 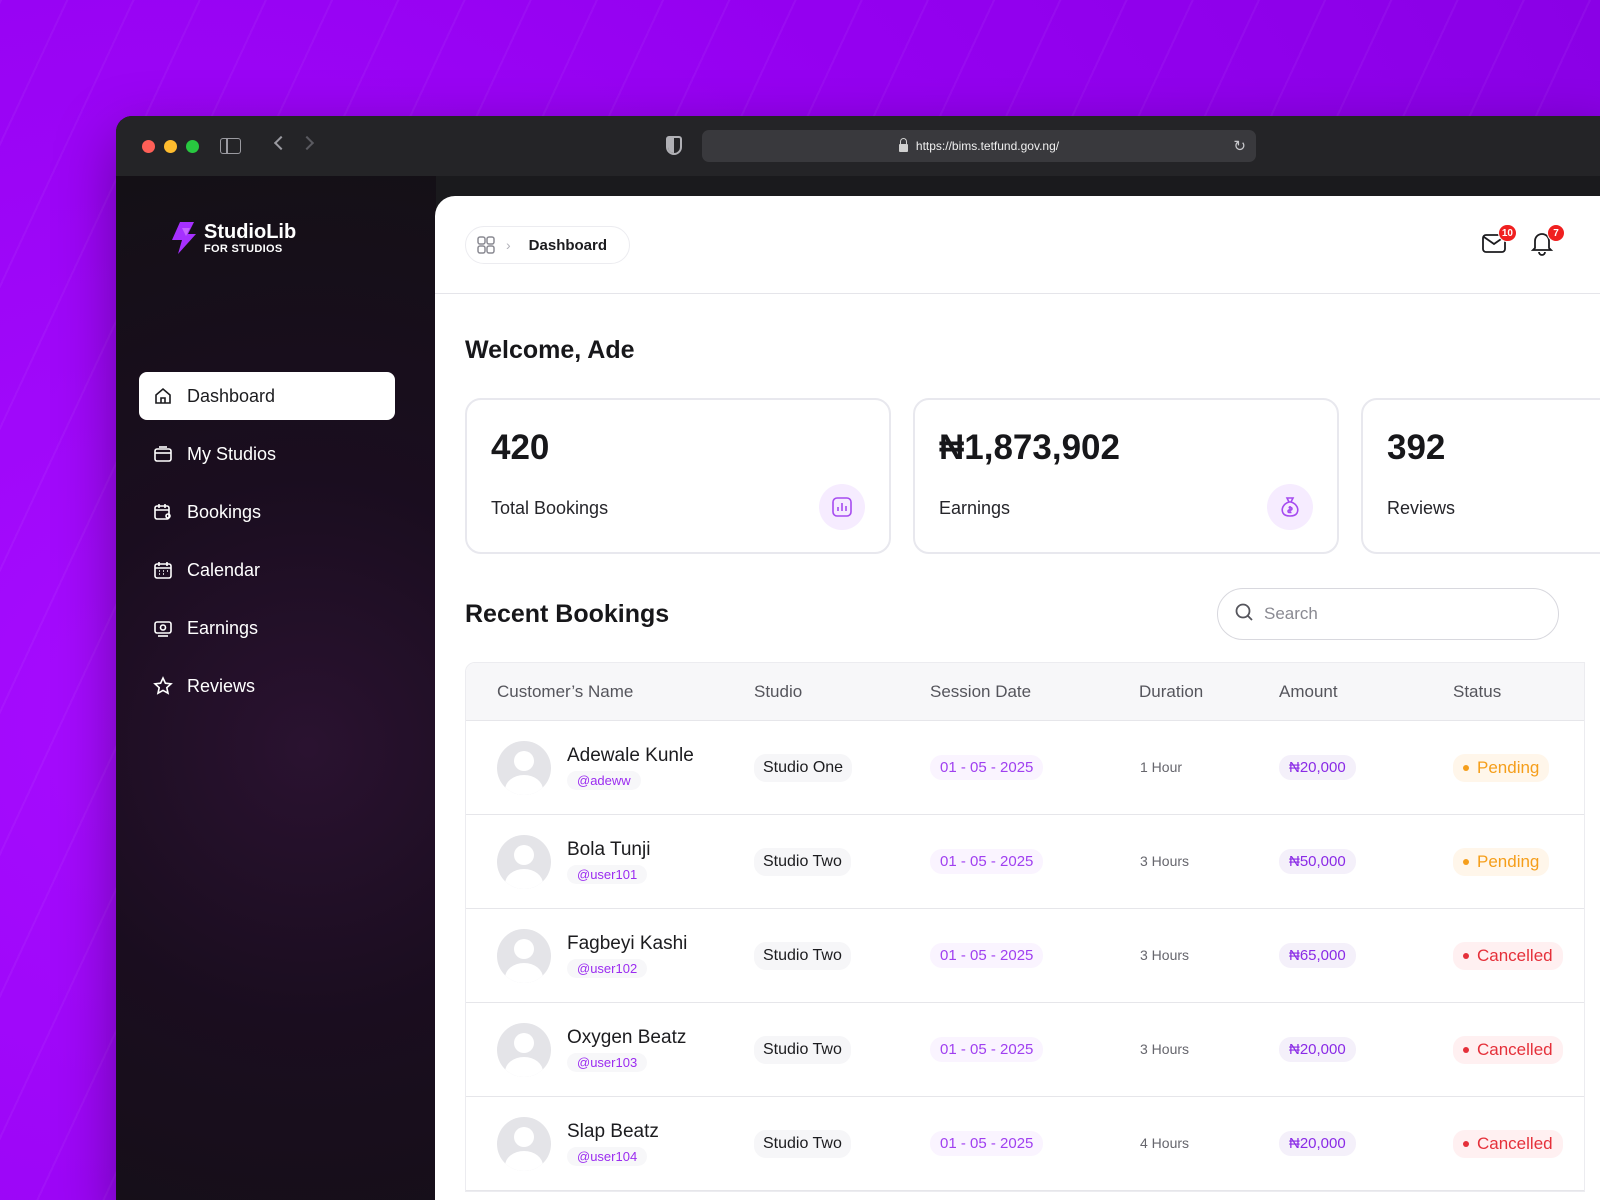 I want to click on customer-handle: @user104, so click(x=607, y=1156).